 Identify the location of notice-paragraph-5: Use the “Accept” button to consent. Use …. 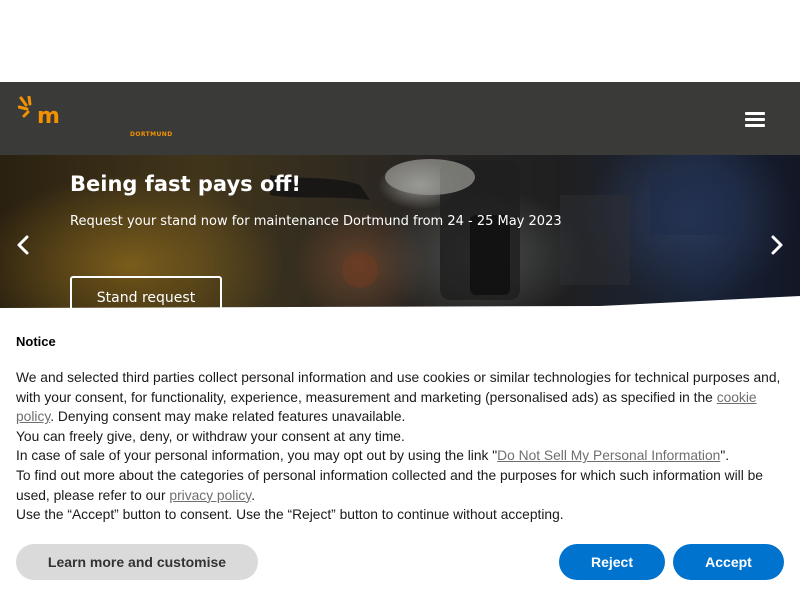
(290, 515).